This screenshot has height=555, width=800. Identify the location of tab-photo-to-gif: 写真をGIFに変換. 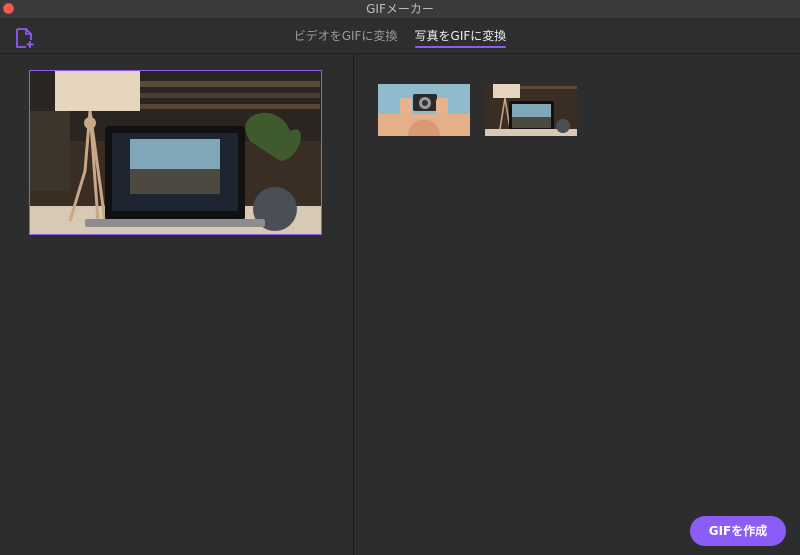
(460, 36).